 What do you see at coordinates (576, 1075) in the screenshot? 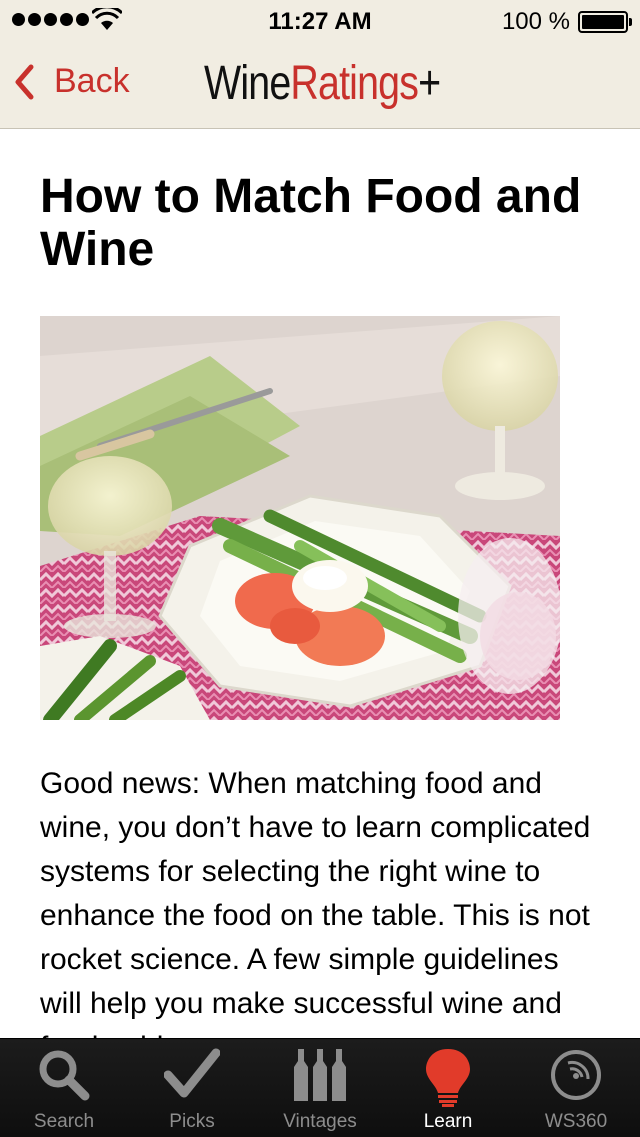
I see `ws360-dial-icon` at bounding box center [576, 1075].